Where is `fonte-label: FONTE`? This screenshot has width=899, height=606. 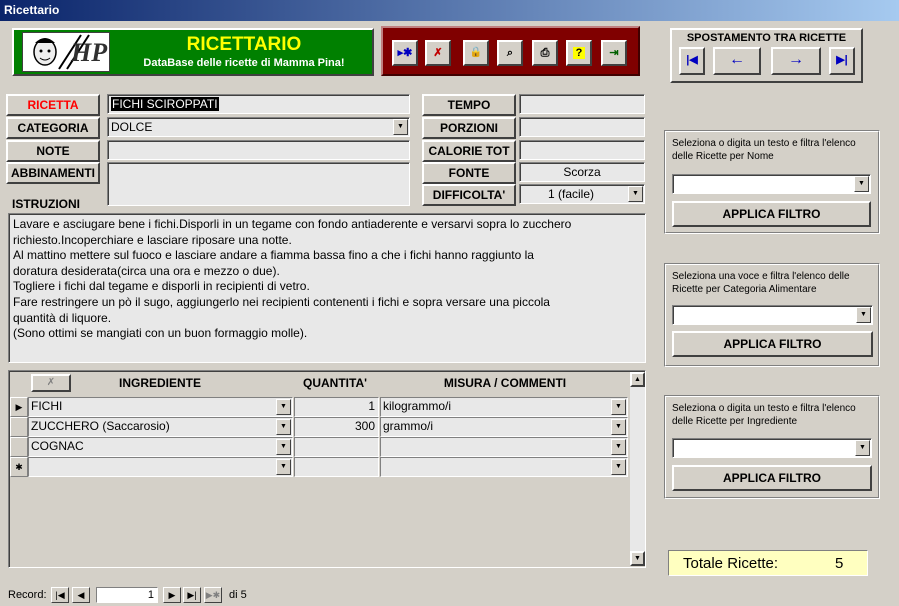
fonte-label: FONTE is located at coordinates (469, 173).